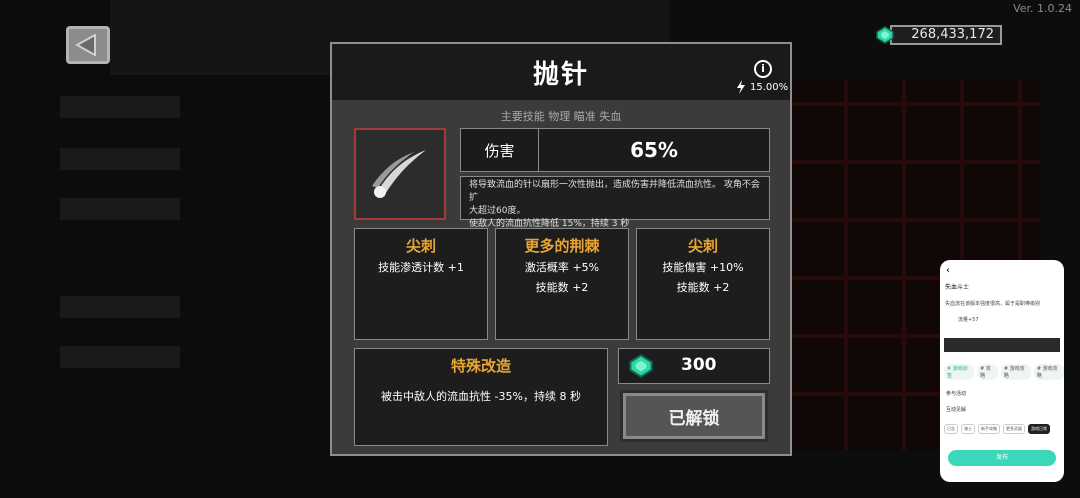 Image resolution: width=1080 pixels, height=498 pixels. I want to click on version-label: Ver. 1.0.24, so click(1042, 8).